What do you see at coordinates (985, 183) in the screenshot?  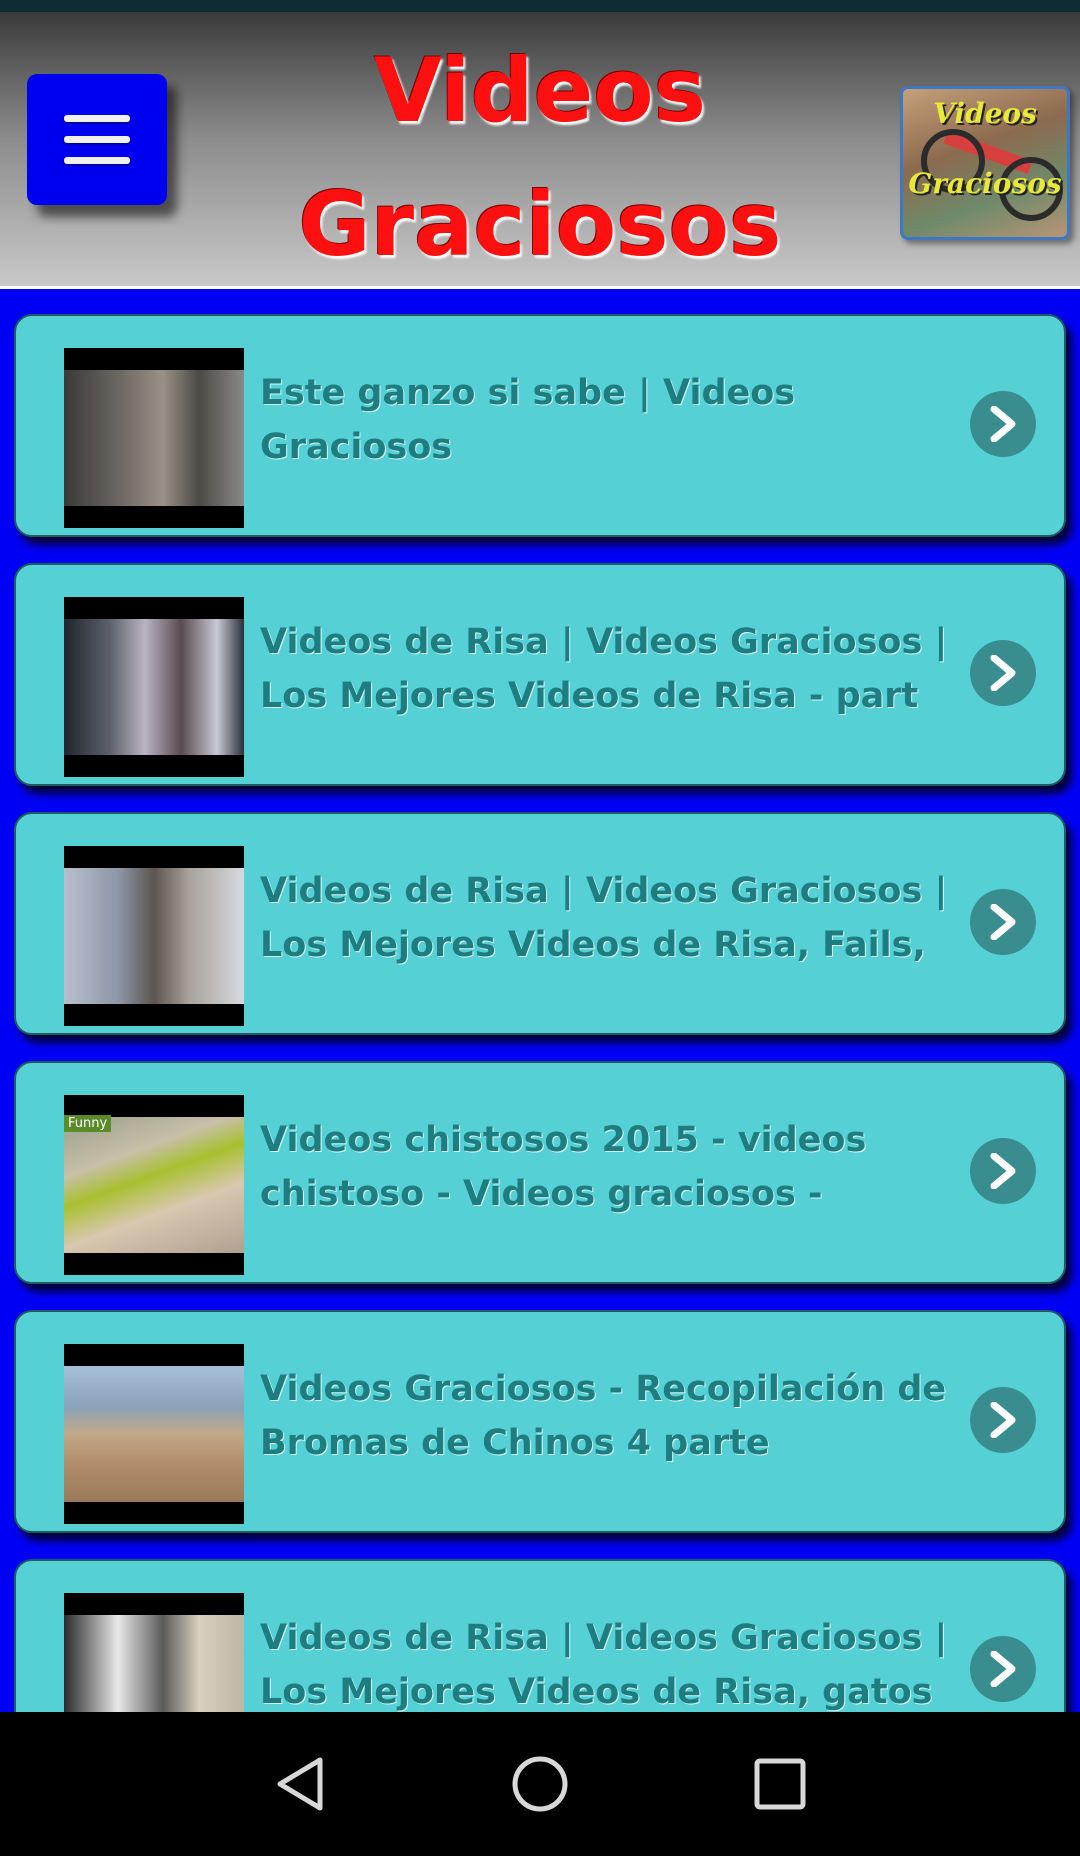 I see `logo-text-line2: Graciosos` at bounding box center [985, 183].